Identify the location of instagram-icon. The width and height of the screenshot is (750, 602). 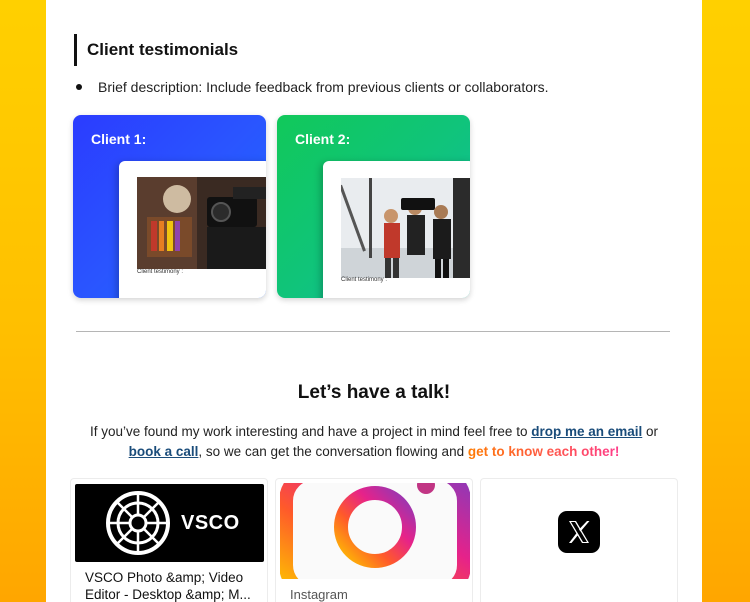
(375, 531).